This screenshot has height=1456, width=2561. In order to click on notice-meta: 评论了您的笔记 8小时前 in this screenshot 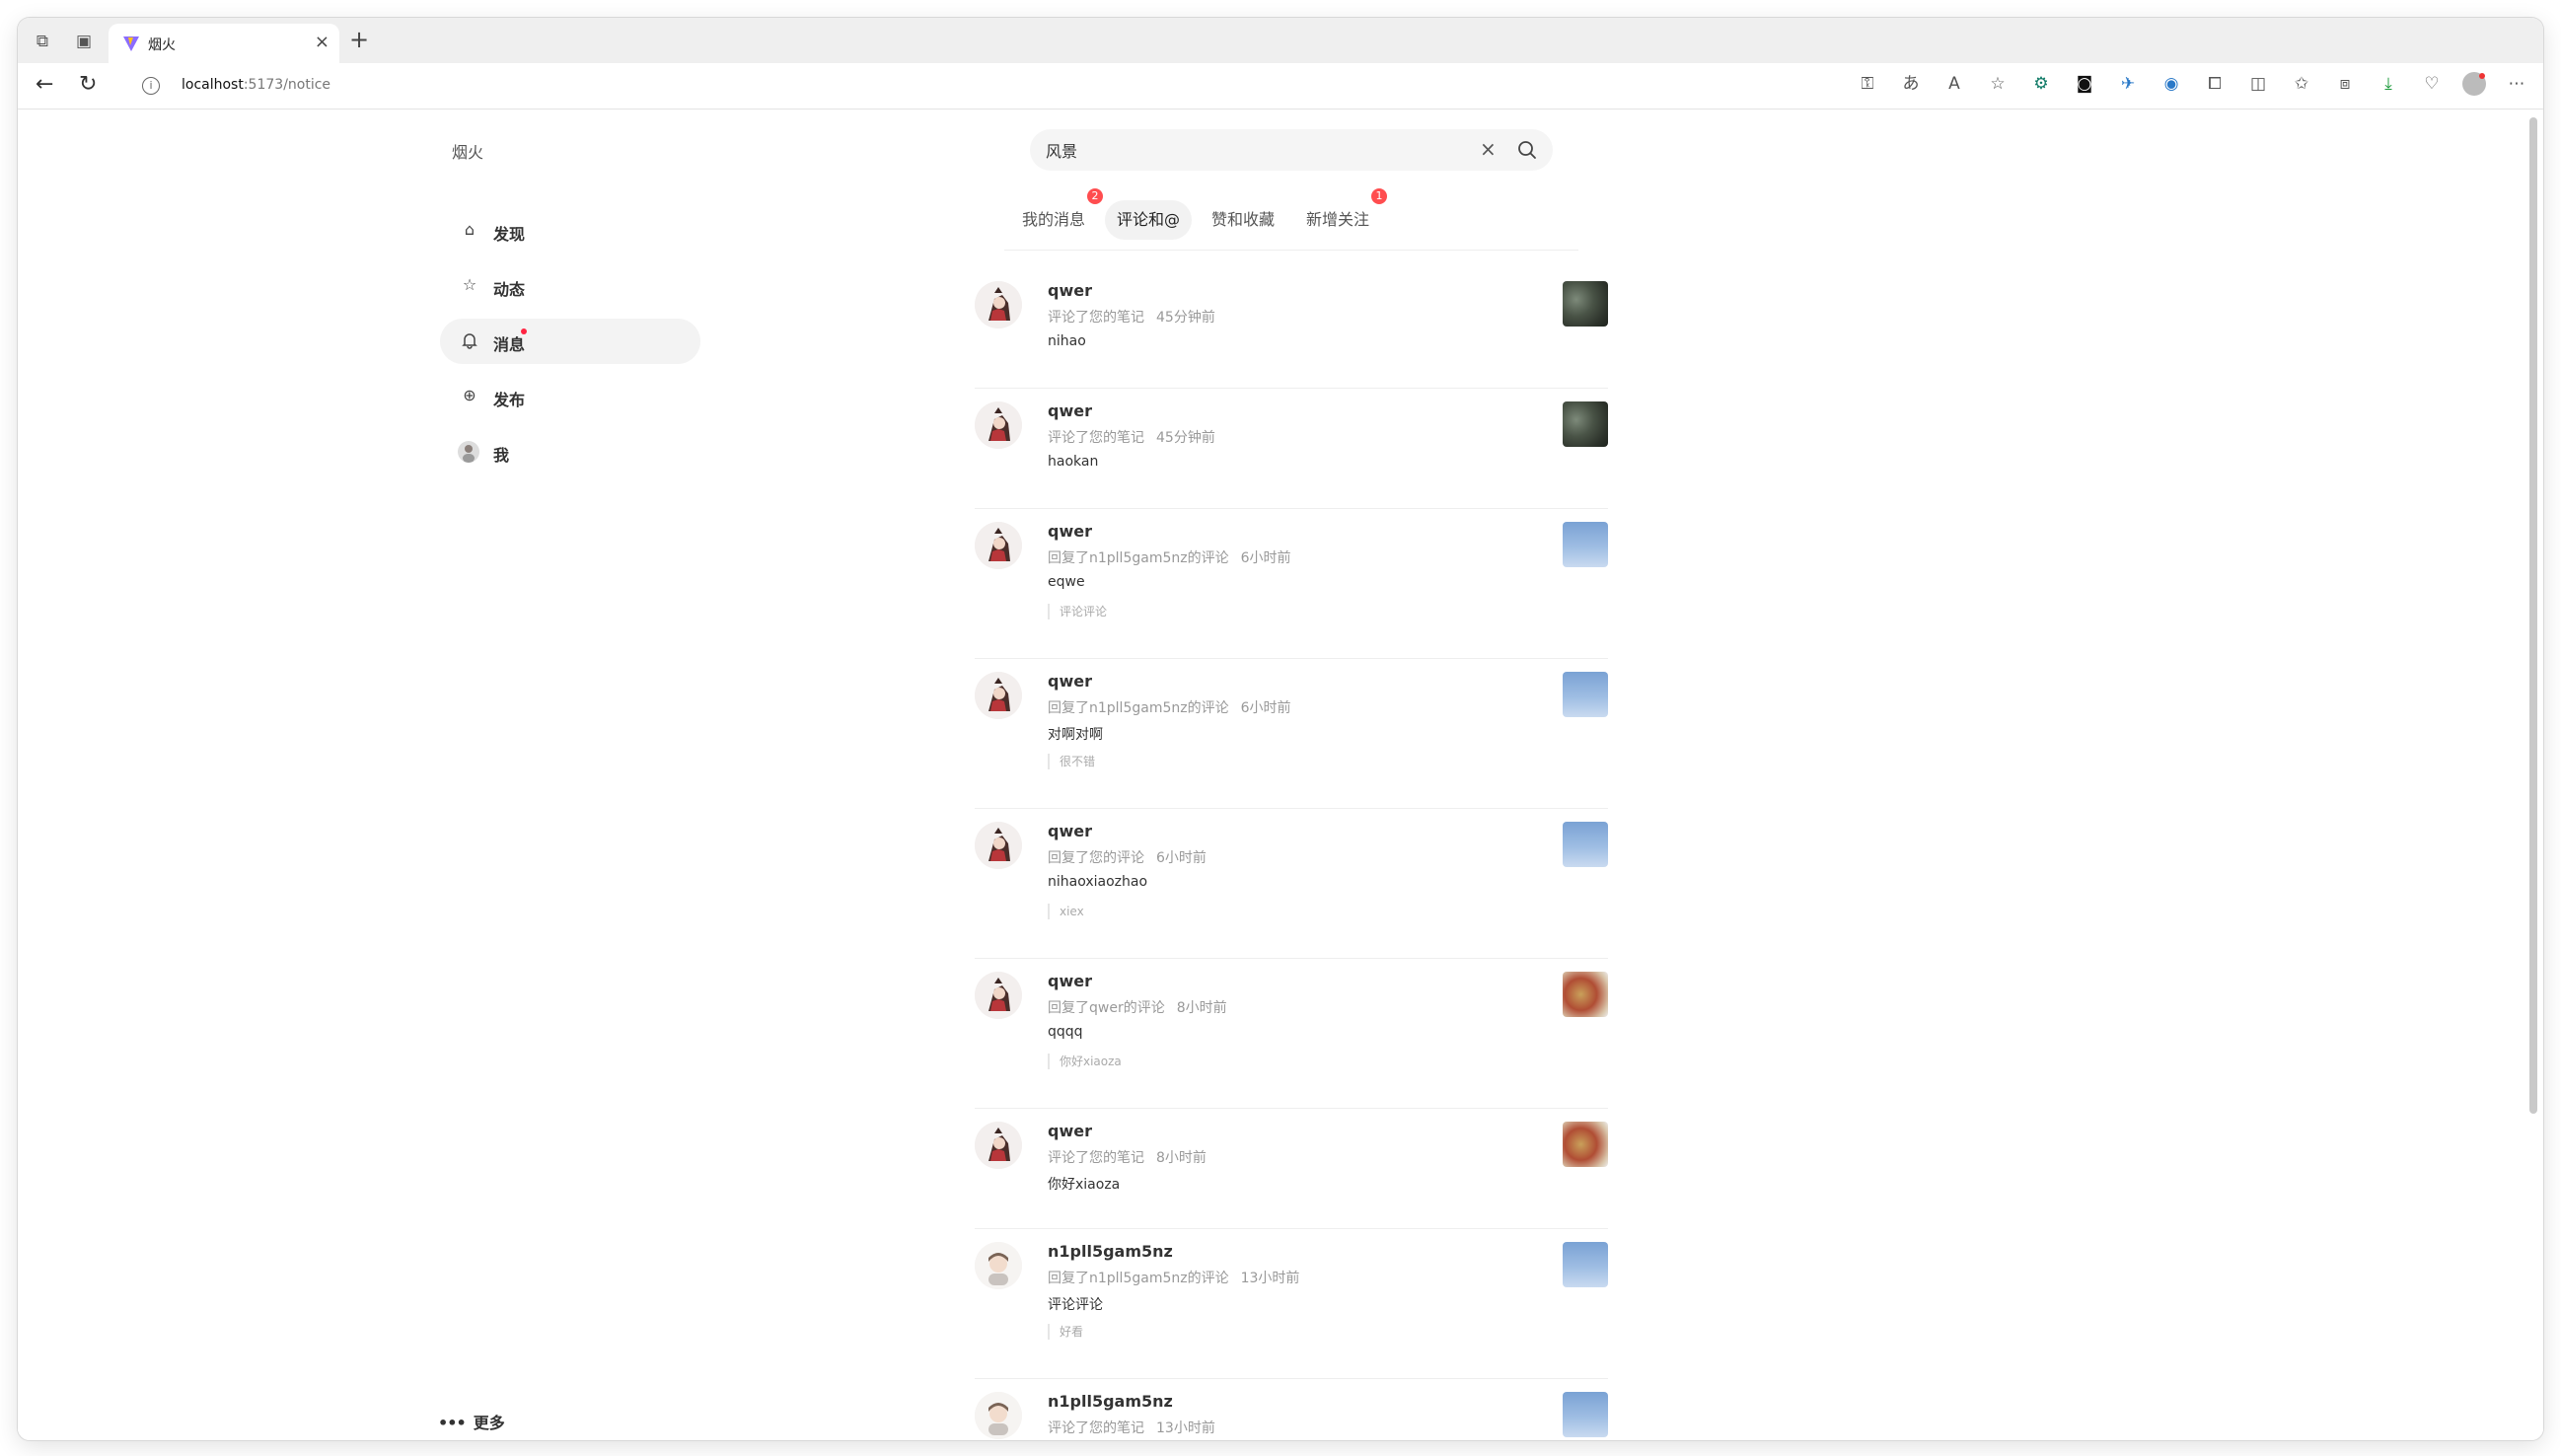, I will do `click(1127, 1157)`.